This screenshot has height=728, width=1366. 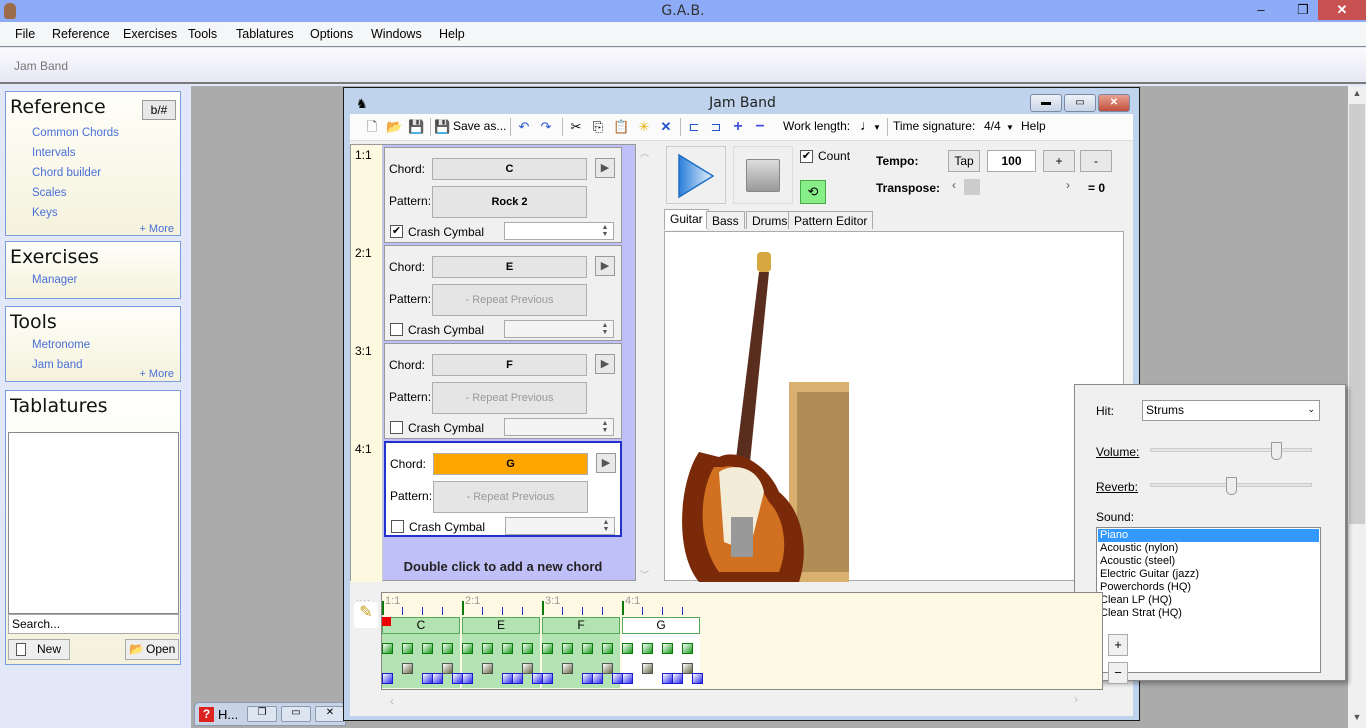 What do you see at coordinates (509, 202) in the screenshot?
I see `pattern-button: Rock 2` at bounding box center [509, 202].